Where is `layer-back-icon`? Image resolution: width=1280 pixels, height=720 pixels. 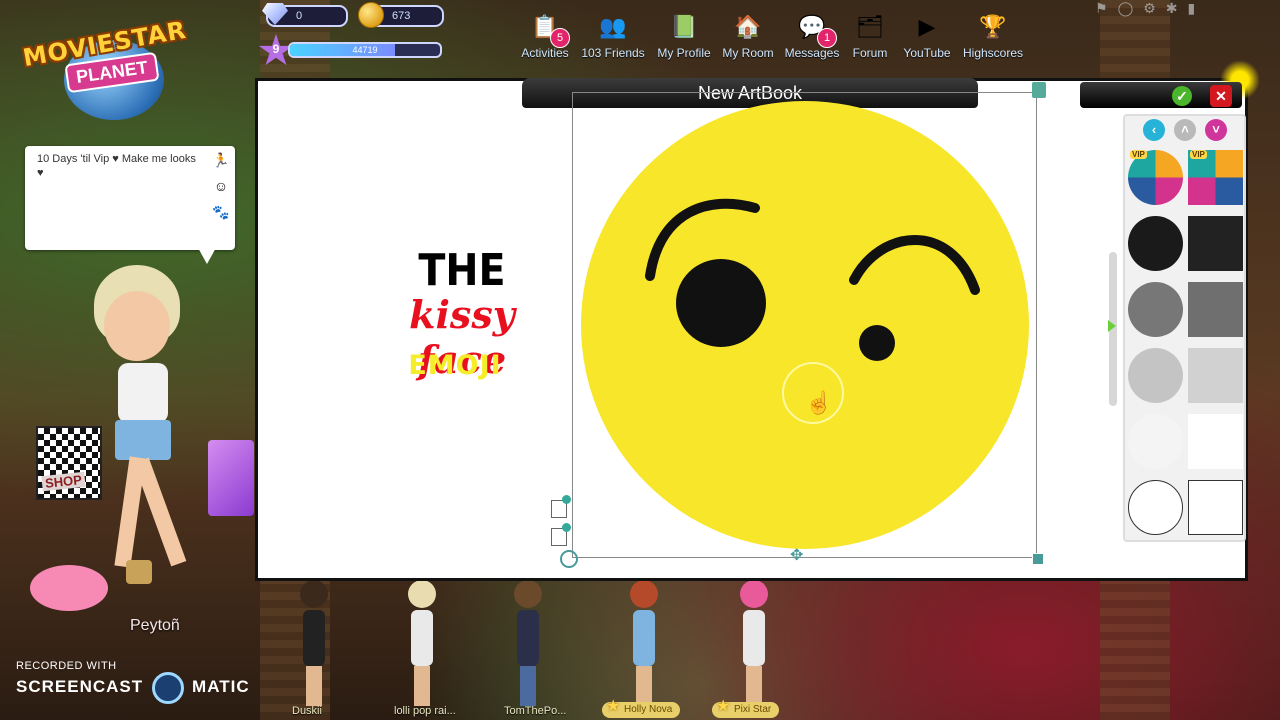 layer-back-icon is located at coordinates (561, 534).